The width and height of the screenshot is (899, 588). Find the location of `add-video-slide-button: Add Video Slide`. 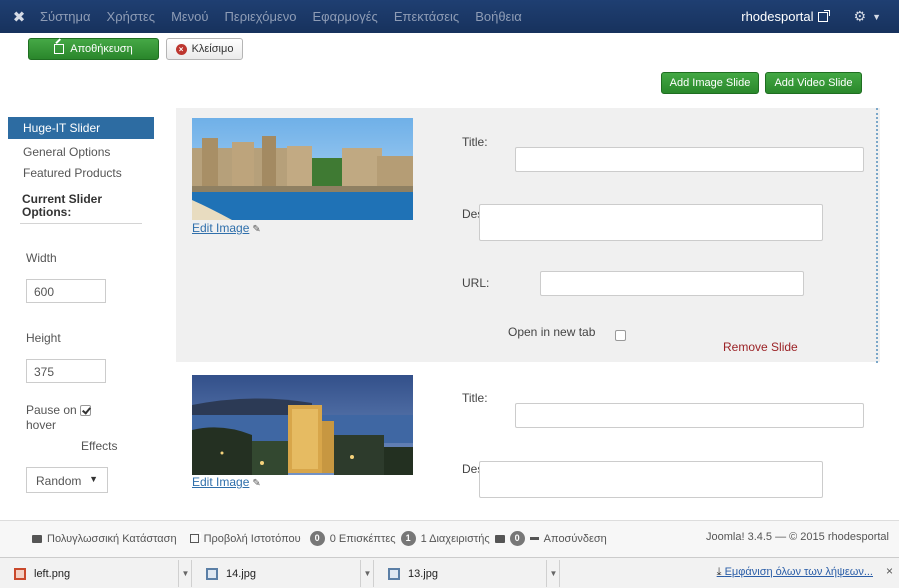

add-video-slide-button: Add Video Slide is located at coordinates (813, 83).